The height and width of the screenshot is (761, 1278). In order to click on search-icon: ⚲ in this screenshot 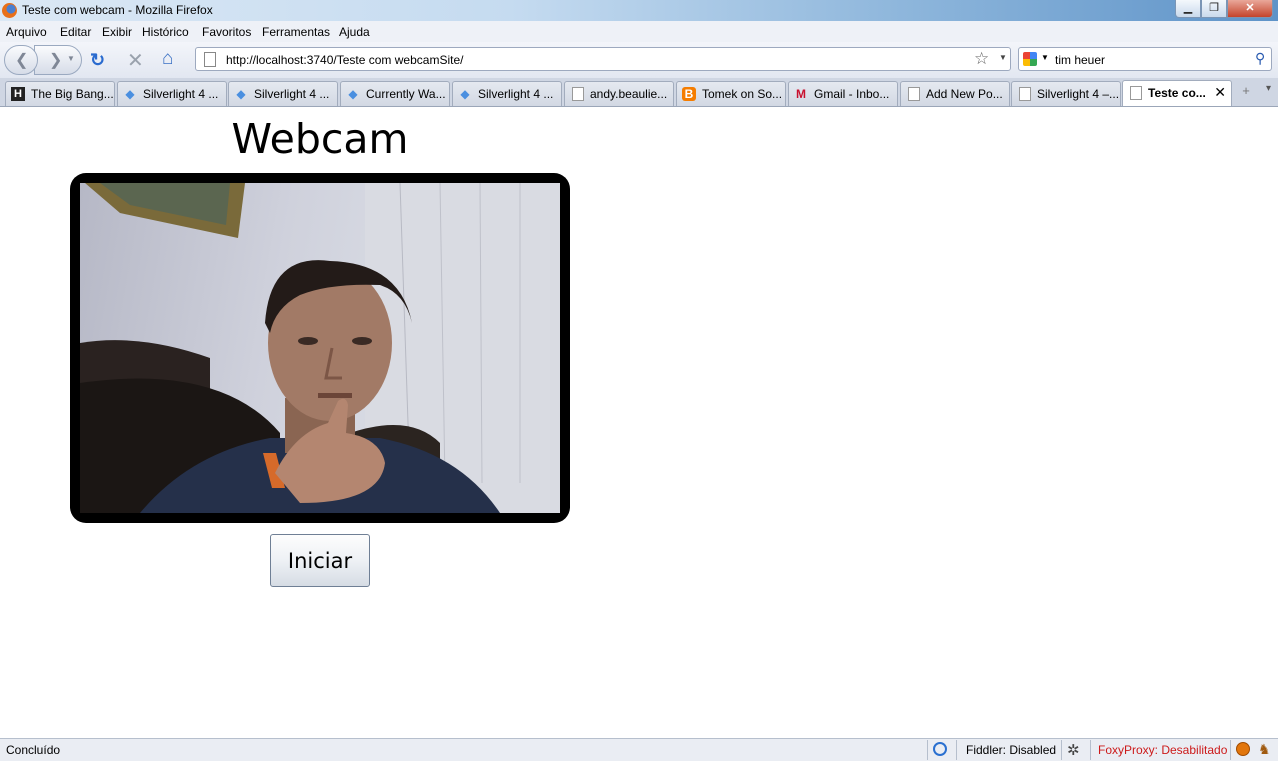, I will do `click(1260, 58)`.